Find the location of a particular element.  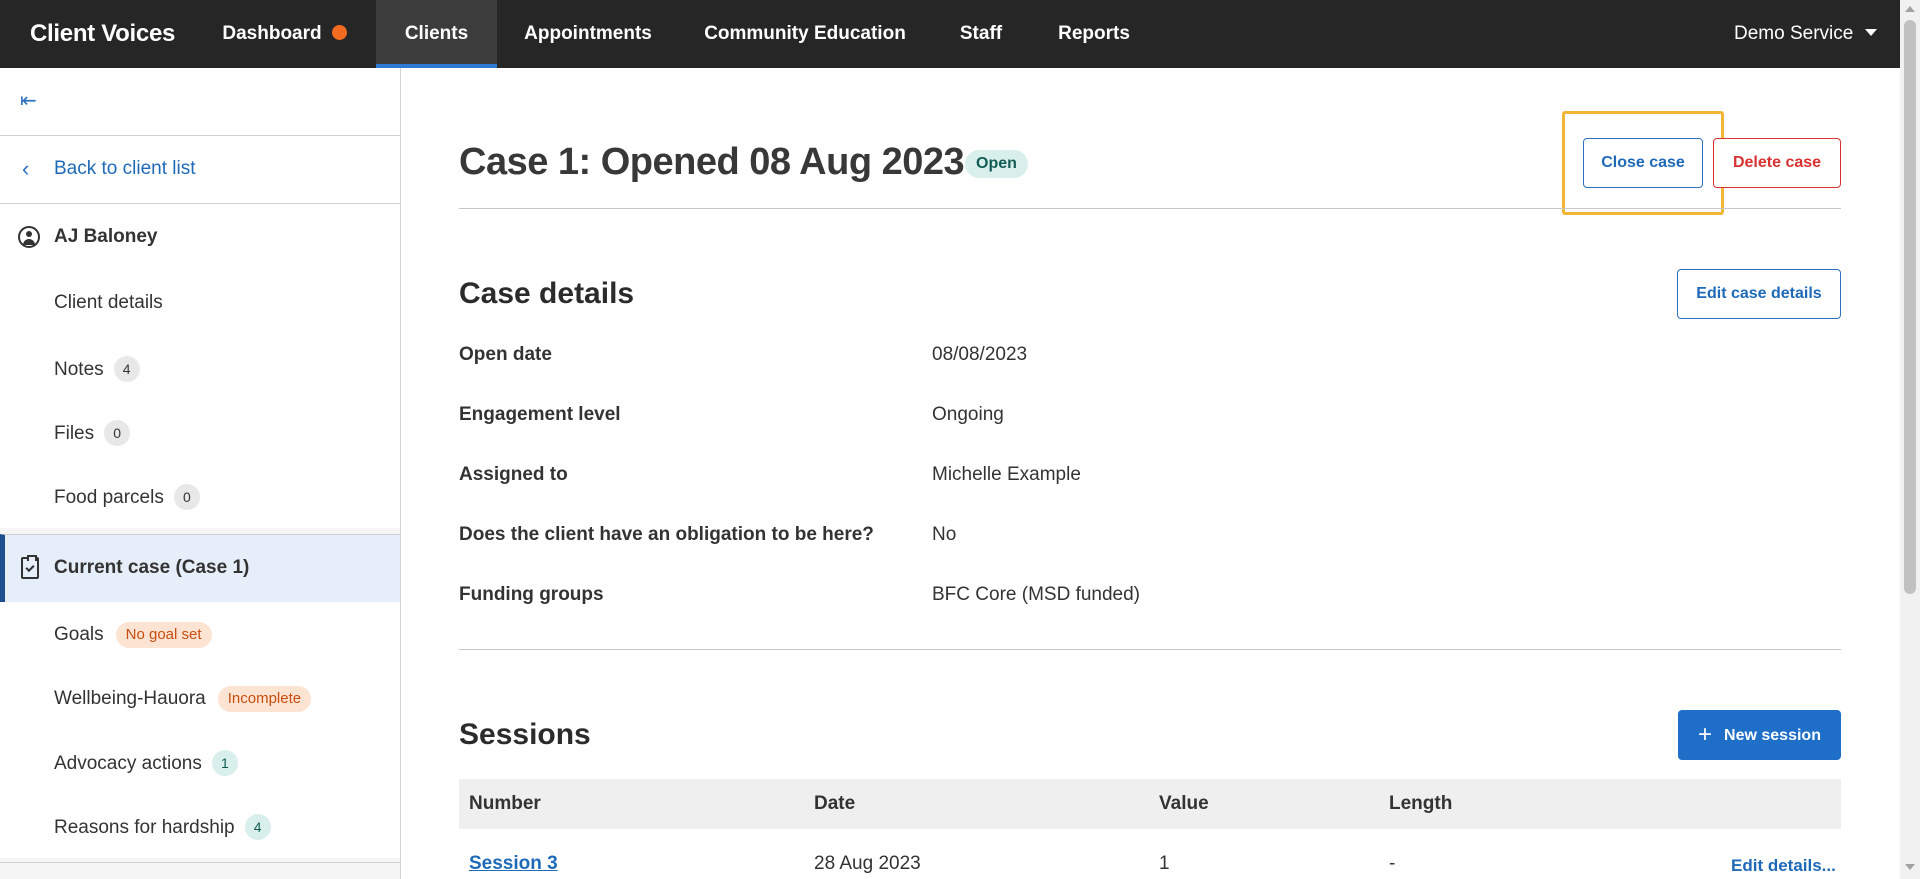

scroll-down-arrow-icon is located at coordinates (1910, 867).